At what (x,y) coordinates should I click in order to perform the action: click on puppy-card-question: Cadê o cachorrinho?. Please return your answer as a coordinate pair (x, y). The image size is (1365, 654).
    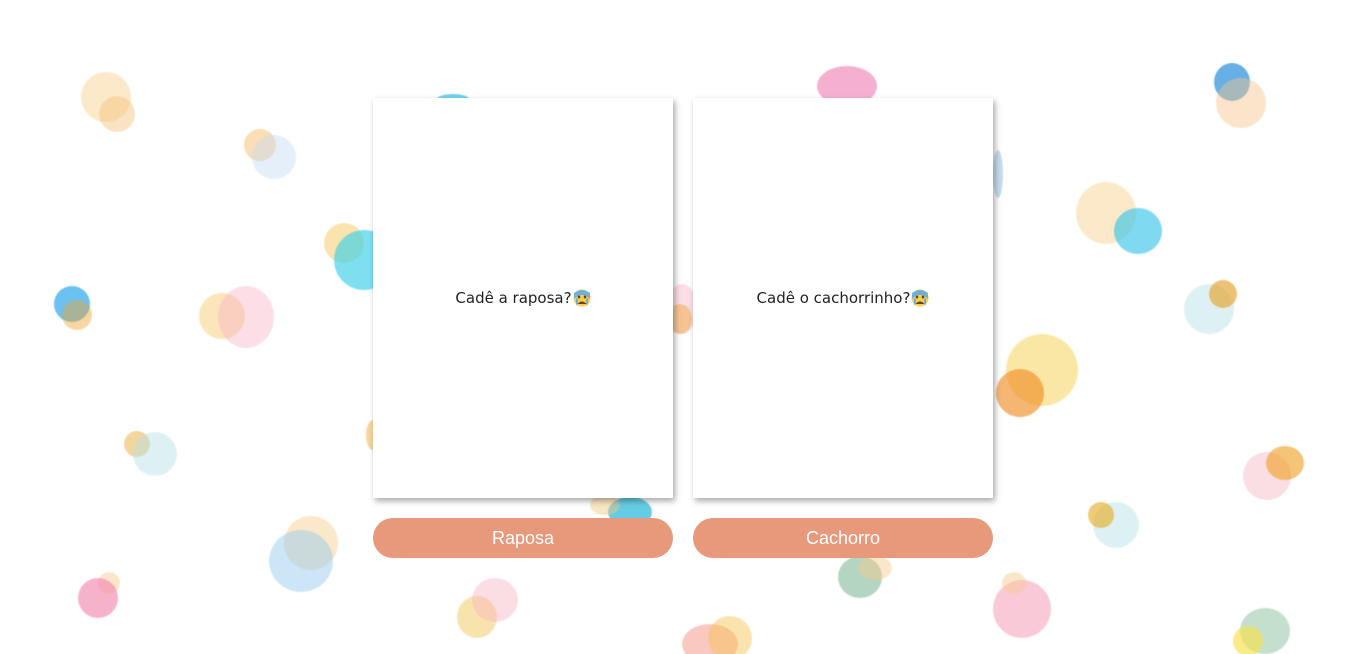
    Looking at the image, I should click on (833, 298).